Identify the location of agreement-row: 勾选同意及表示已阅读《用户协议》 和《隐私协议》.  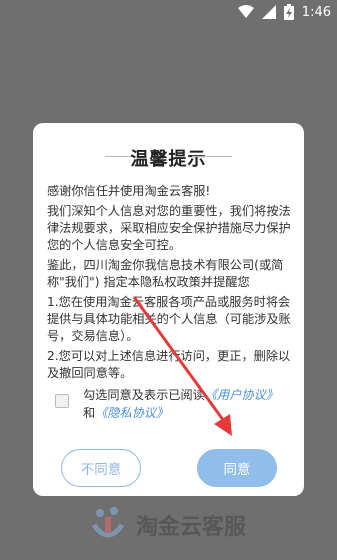
(170, 404).